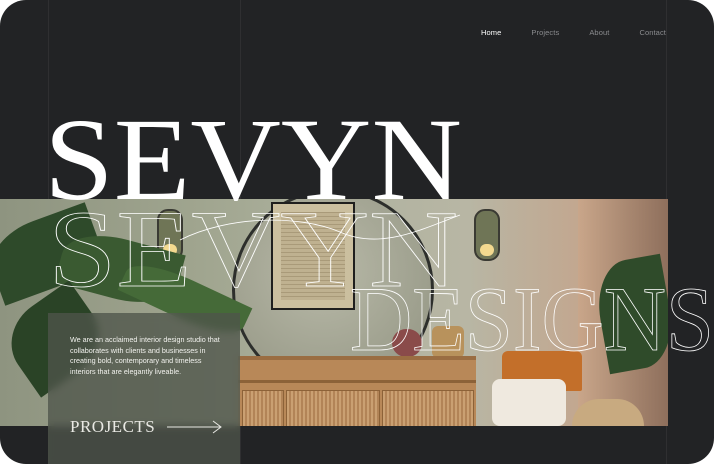  What do you see at coordinates (195, 427) in the screenshot?
I see `arrow-right-icon` at bounding box center [195, 427].